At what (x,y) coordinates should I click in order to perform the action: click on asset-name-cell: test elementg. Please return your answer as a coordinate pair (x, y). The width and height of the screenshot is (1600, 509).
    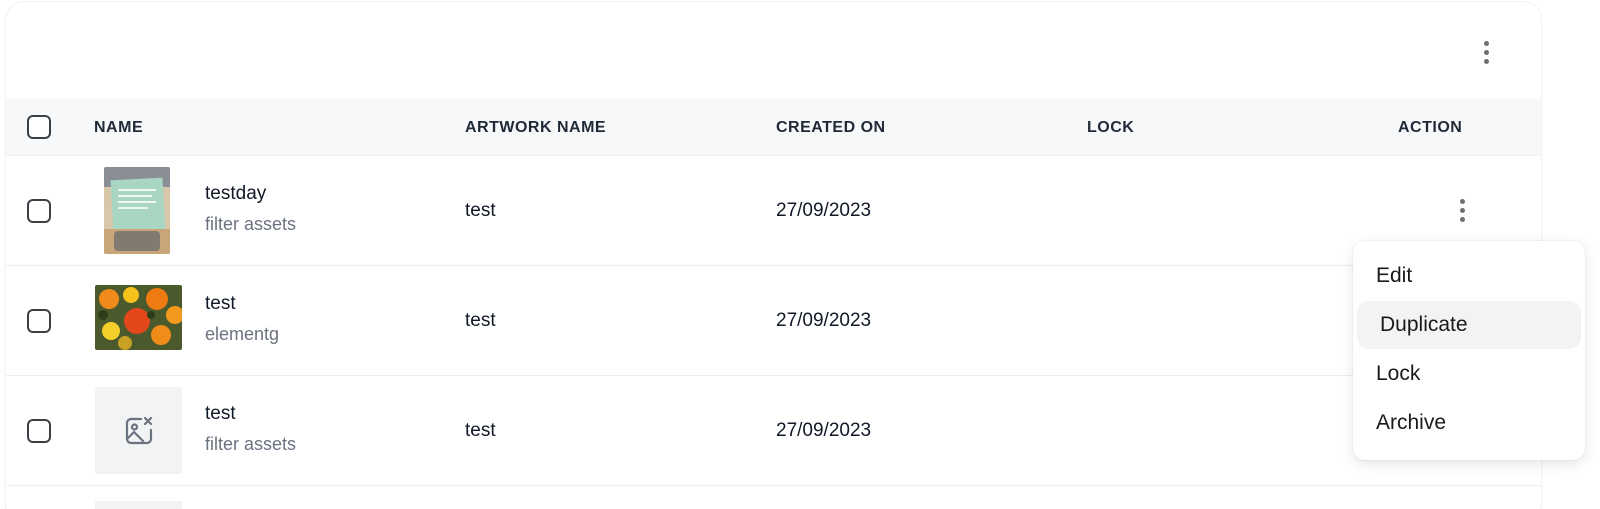
    Looking at the image, I should click on (242, 319).